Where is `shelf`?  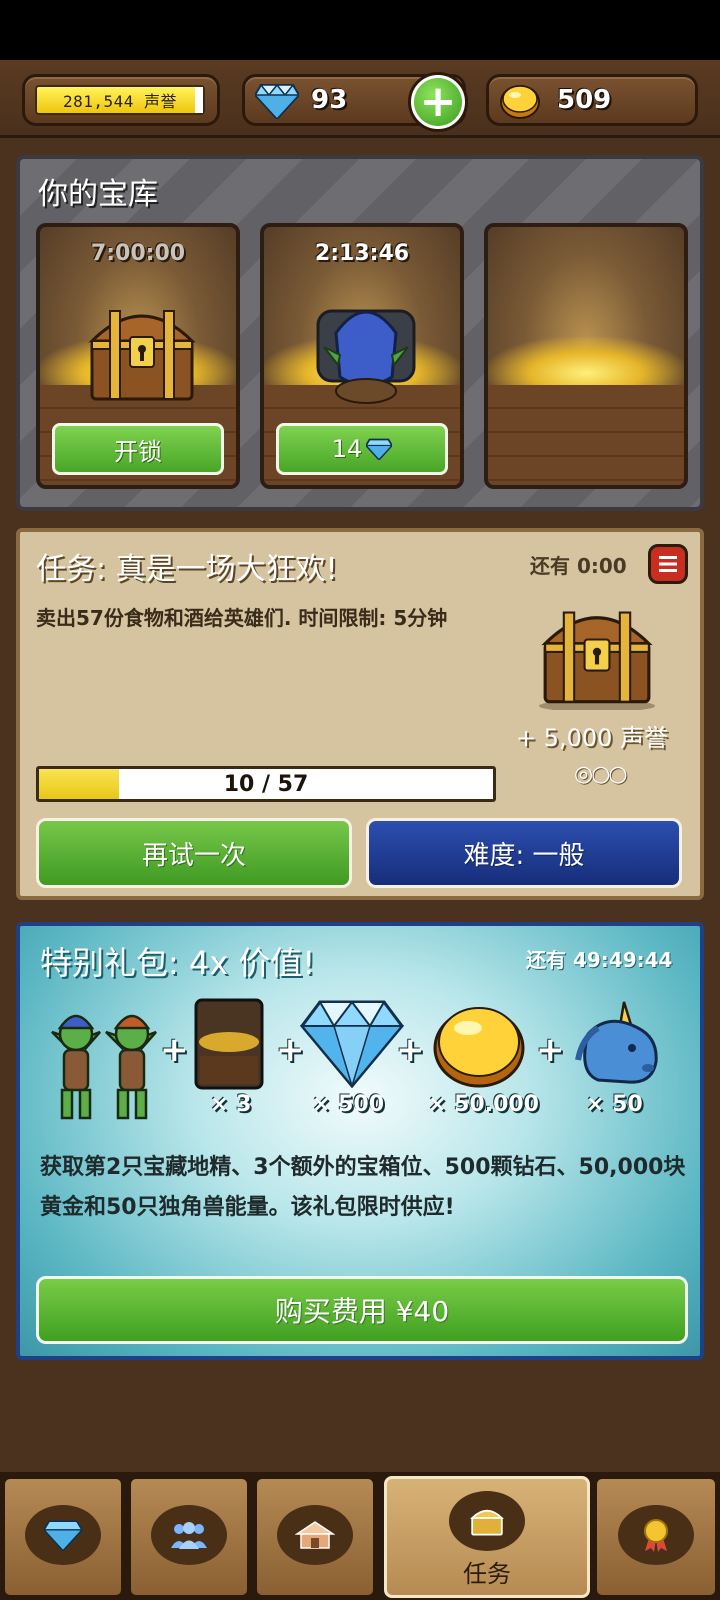 shelf is located at coordinates (586, 435).